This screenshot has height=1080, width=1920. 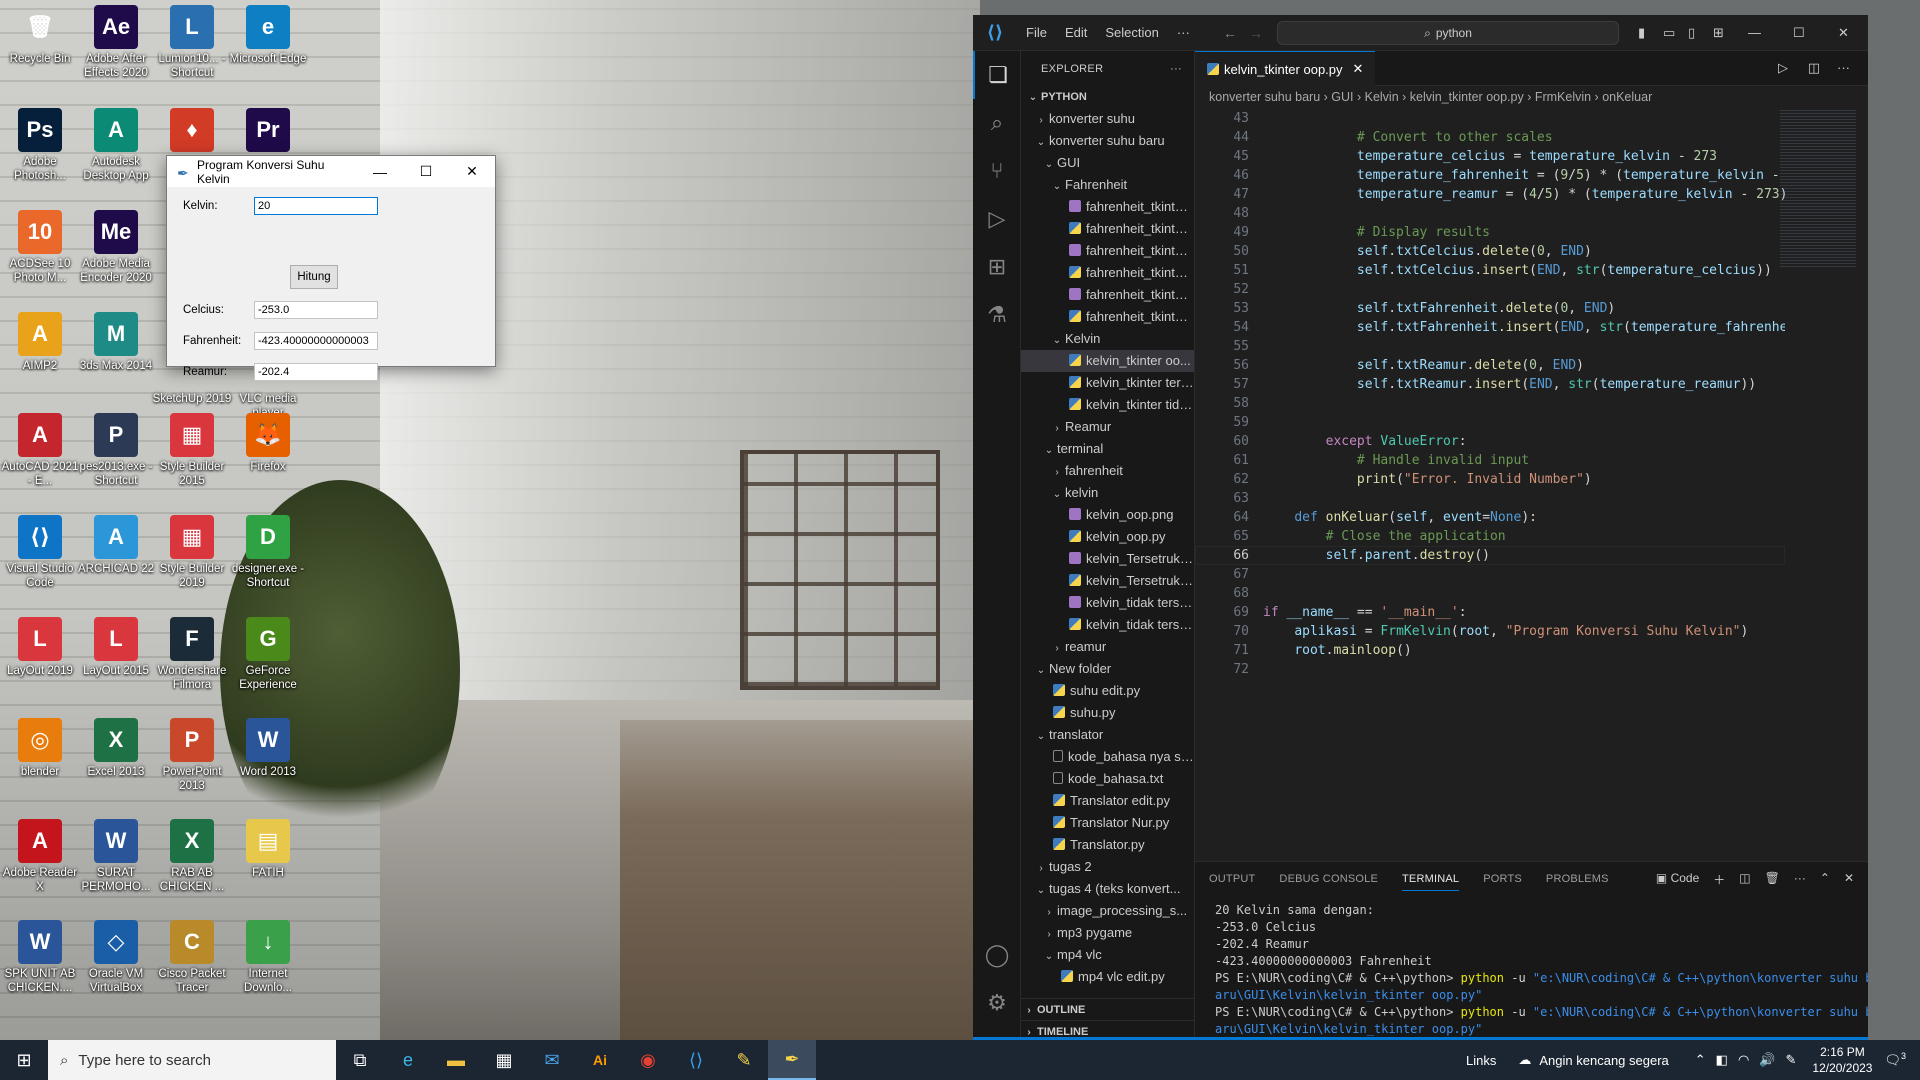 I want to click on code-line: 68, so click(x=1490, y=593).